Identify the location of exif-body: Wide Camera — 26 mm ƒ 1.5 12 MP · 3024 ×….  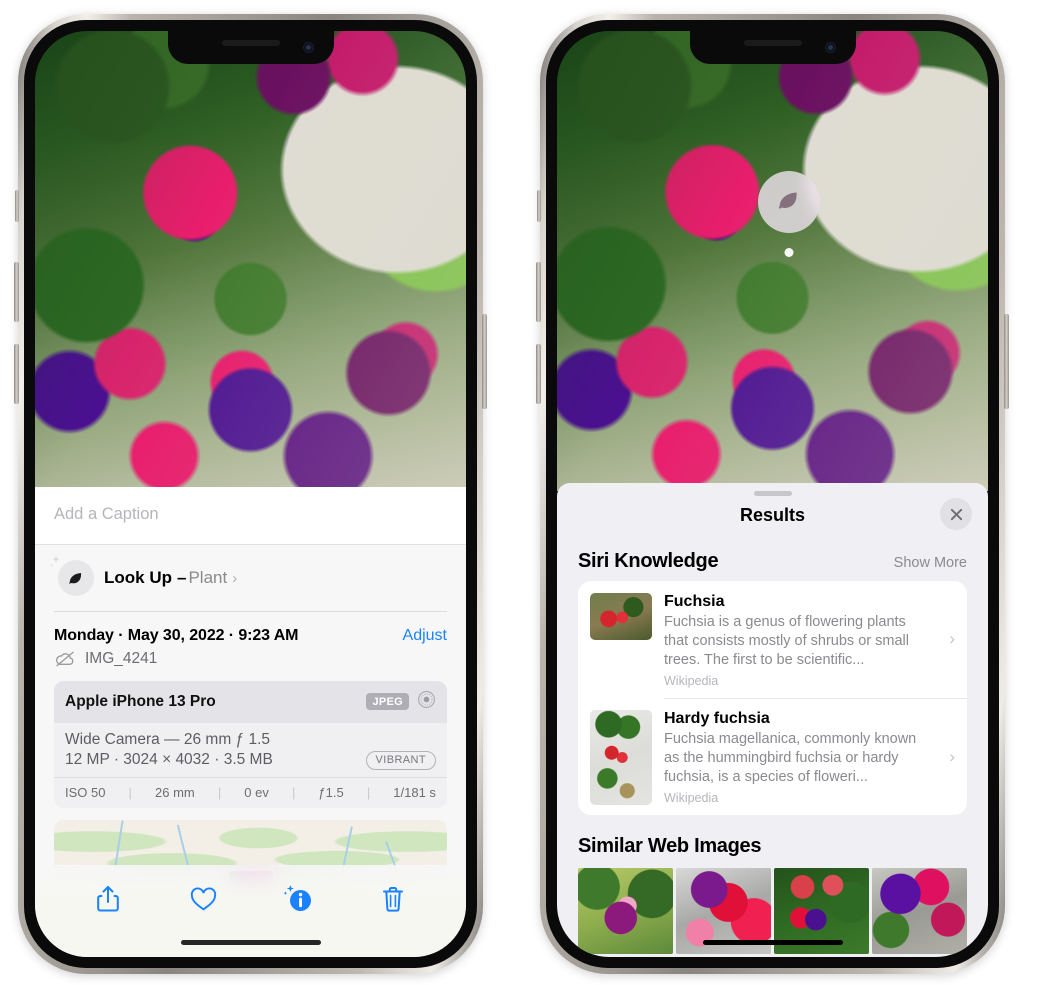
(250, 749).